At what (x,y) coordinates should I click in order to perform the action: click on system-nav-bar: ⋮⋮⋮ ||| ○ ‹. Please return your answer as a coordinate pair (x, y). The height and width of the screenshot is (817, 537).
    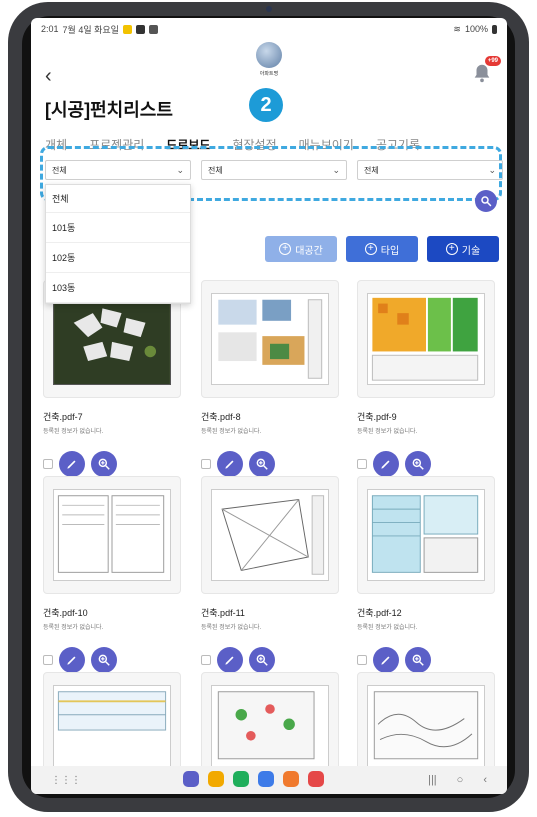
    Looking at the image, I should click on (269, 780).